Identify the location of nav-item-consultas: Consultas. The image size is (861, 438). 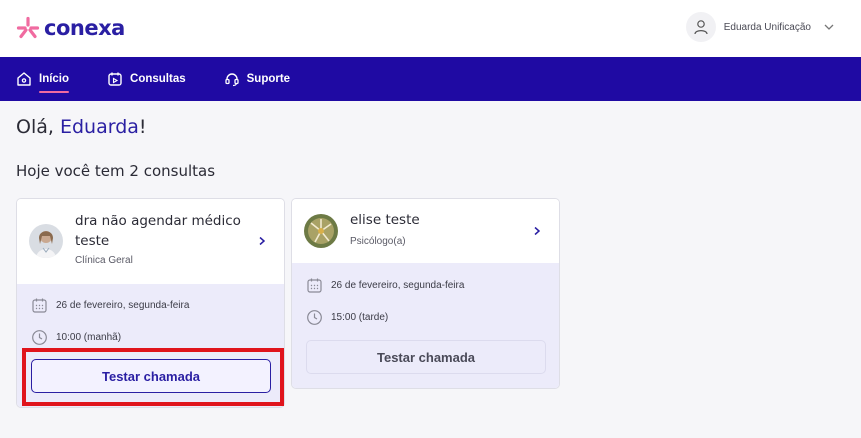
(146, 79).